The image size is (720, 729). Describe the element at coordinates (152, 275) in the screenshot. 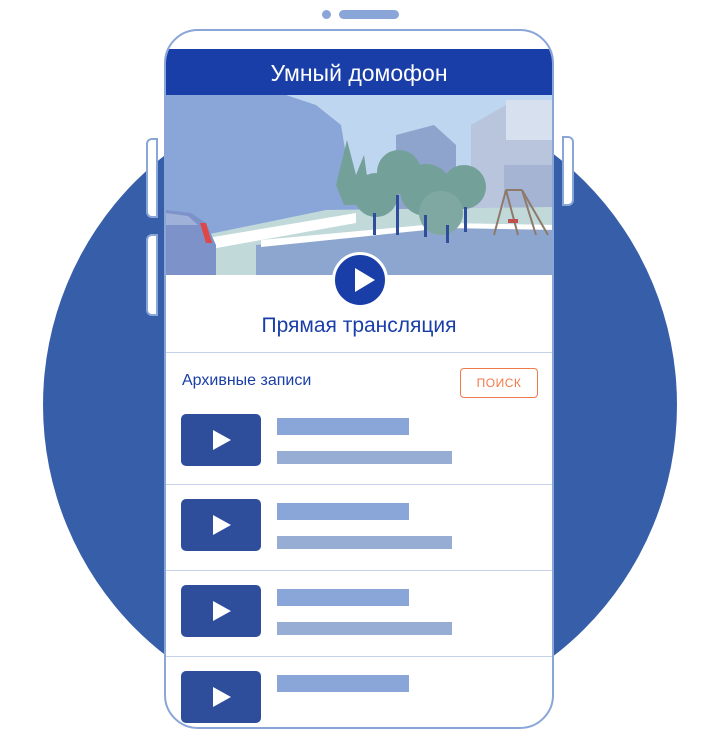

I see `side-button-left-bottom` at that location.